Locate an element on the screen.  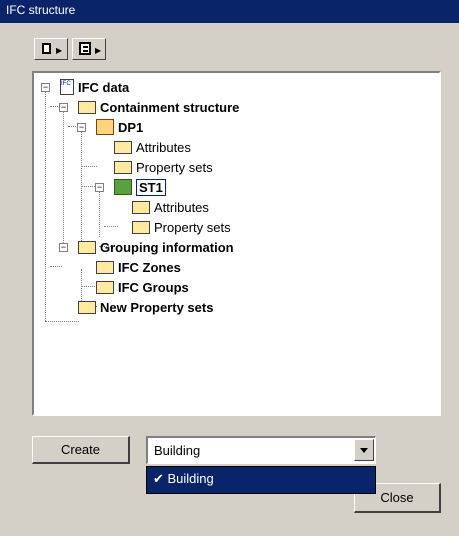
tree-node-label: IFC data is located at coordinates (104, 87).